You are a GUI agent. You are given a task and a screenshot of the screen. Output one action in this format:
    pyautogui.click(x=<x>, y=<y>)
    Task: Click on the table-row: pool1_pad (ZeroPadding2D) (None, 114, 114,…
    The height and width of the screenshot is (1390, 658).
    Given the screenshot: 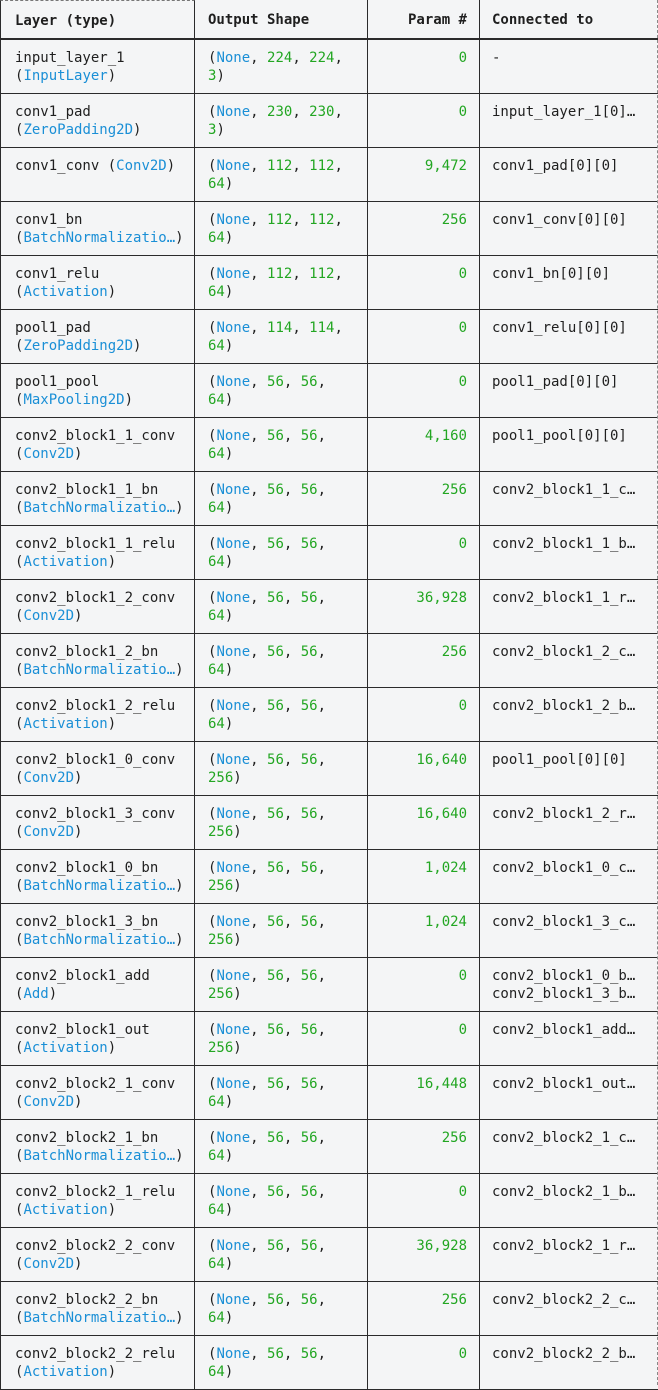 What is the action you would take?
    pyautogui.click(x=329, y=337)
    